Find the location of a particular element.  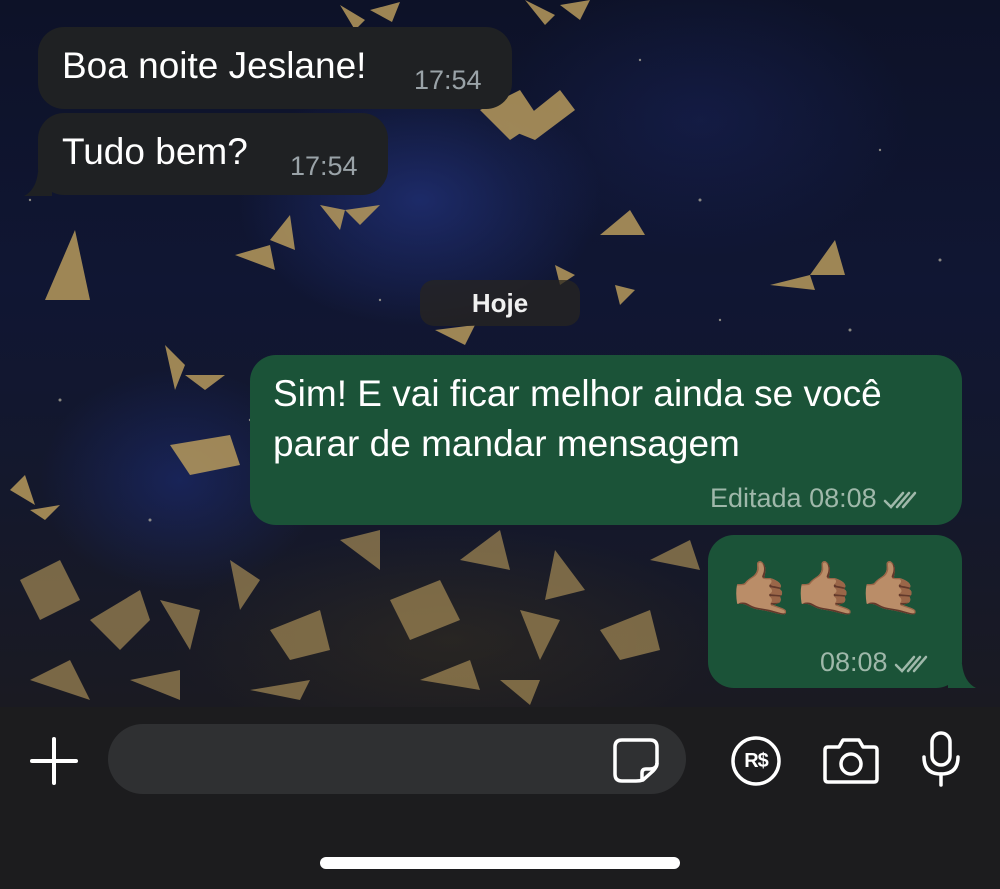

incoming-message: Boa noite Jeslane! 17:54 is located at coordinates (275, 68).